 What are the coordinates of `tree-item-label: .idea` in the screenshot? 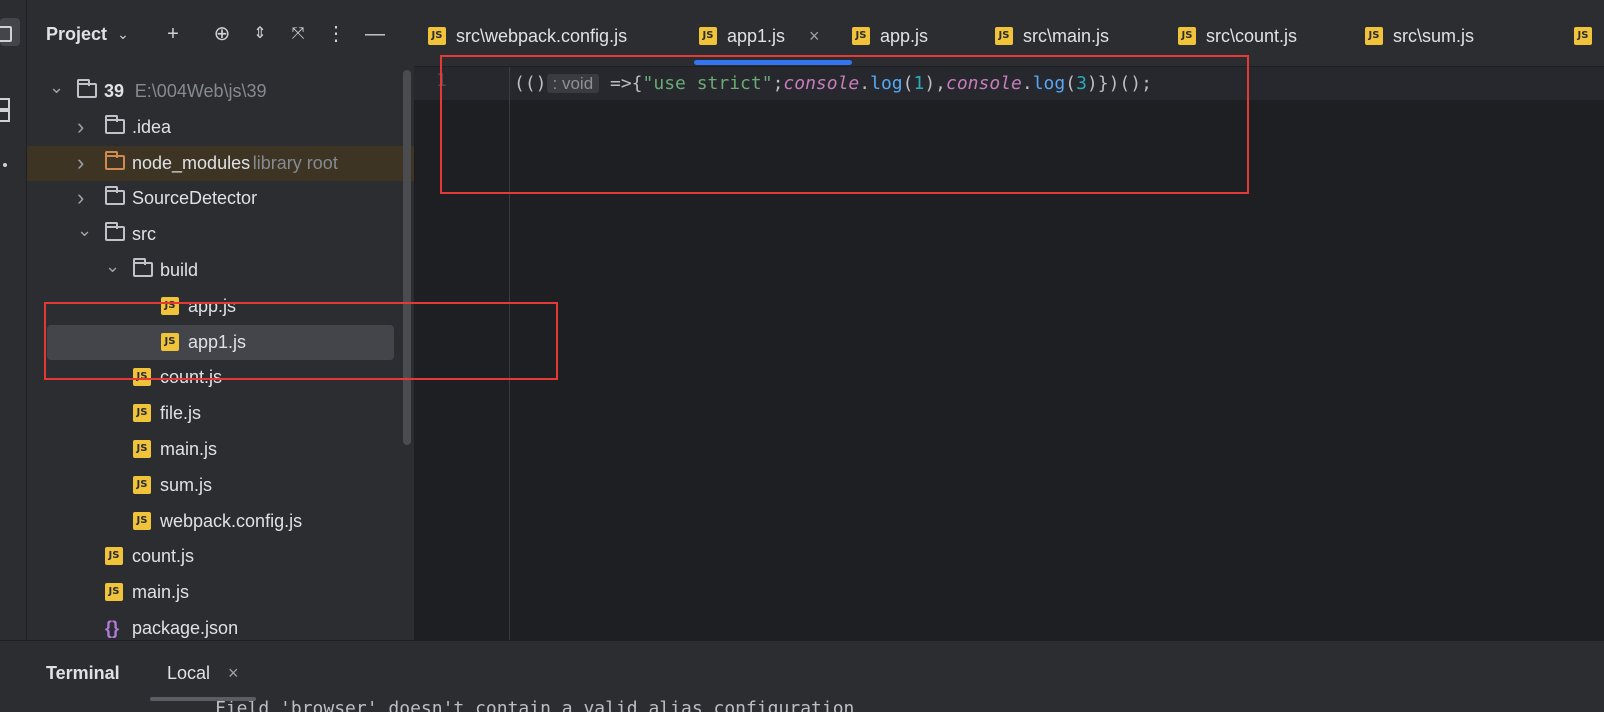 It's located at (152, 127).